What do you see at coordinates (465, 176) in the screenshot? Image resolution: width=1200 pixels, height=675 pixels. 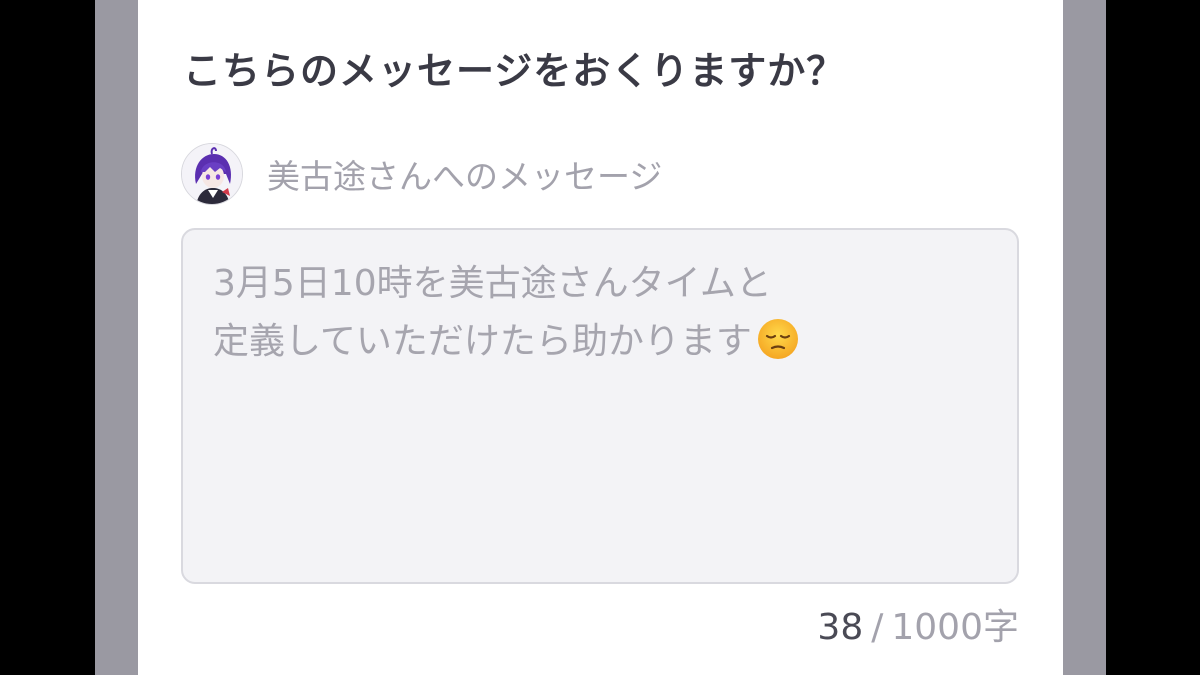 I see `recipient-label: 美古途さんへのメッセージ` at bounding box center [465, 176].